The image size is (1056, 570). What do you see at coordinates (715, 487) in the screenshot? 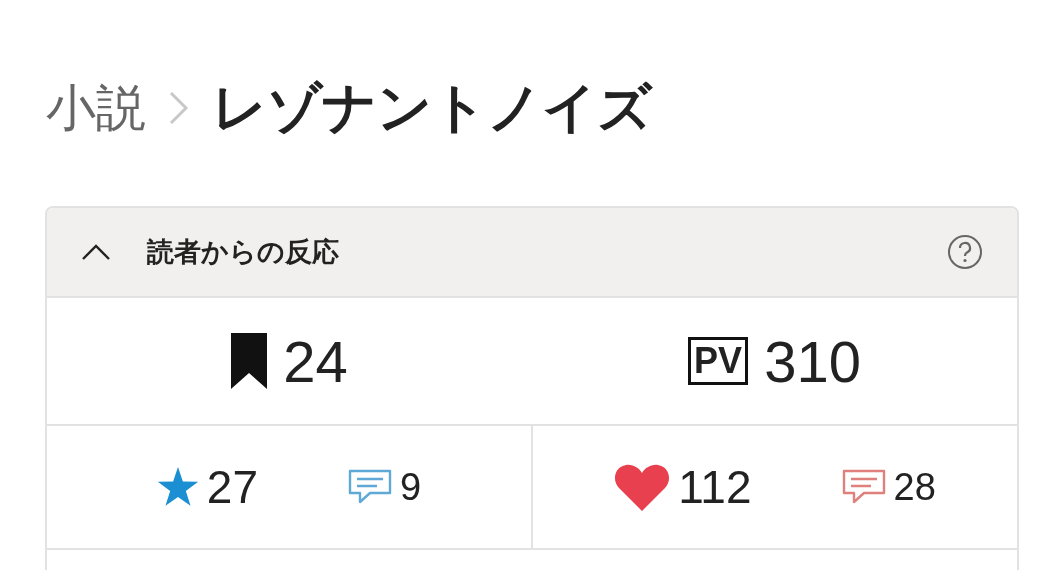
I see `count-text: 112` at bounding box center [715, 487].